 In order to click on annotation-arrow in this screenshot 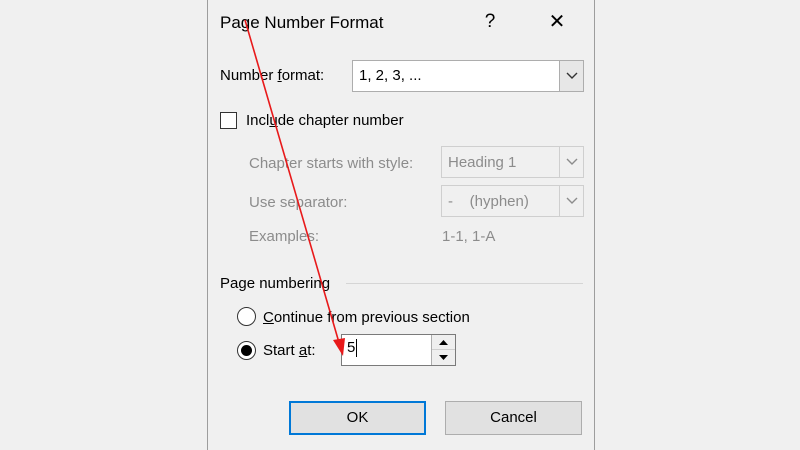, I will do `click(294, 187)`.